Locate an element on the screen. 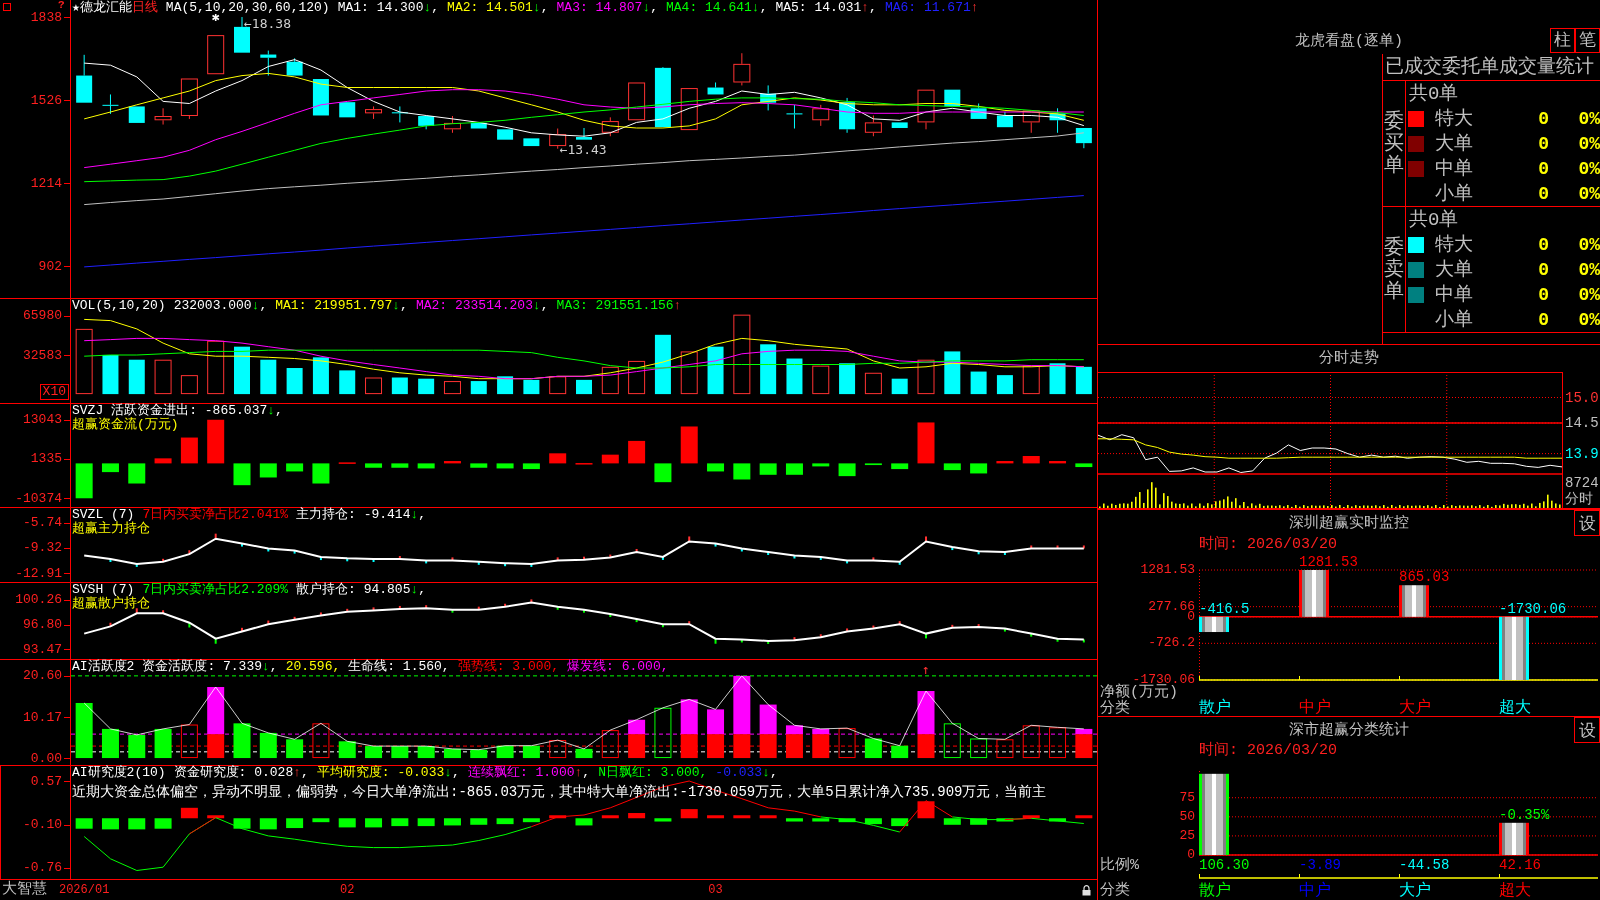  chart-title: 深市超赢分类统计 is located at coordinates (1349, 730).